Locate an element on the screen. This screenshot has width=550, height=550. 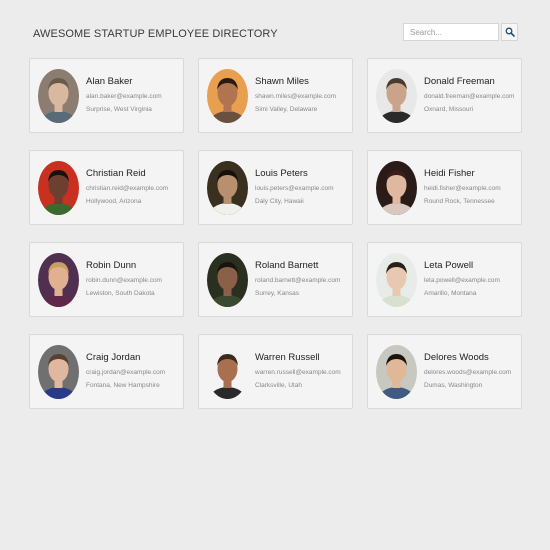
employee-location: Surrey, Kansas is located at coordinates (277, 293).